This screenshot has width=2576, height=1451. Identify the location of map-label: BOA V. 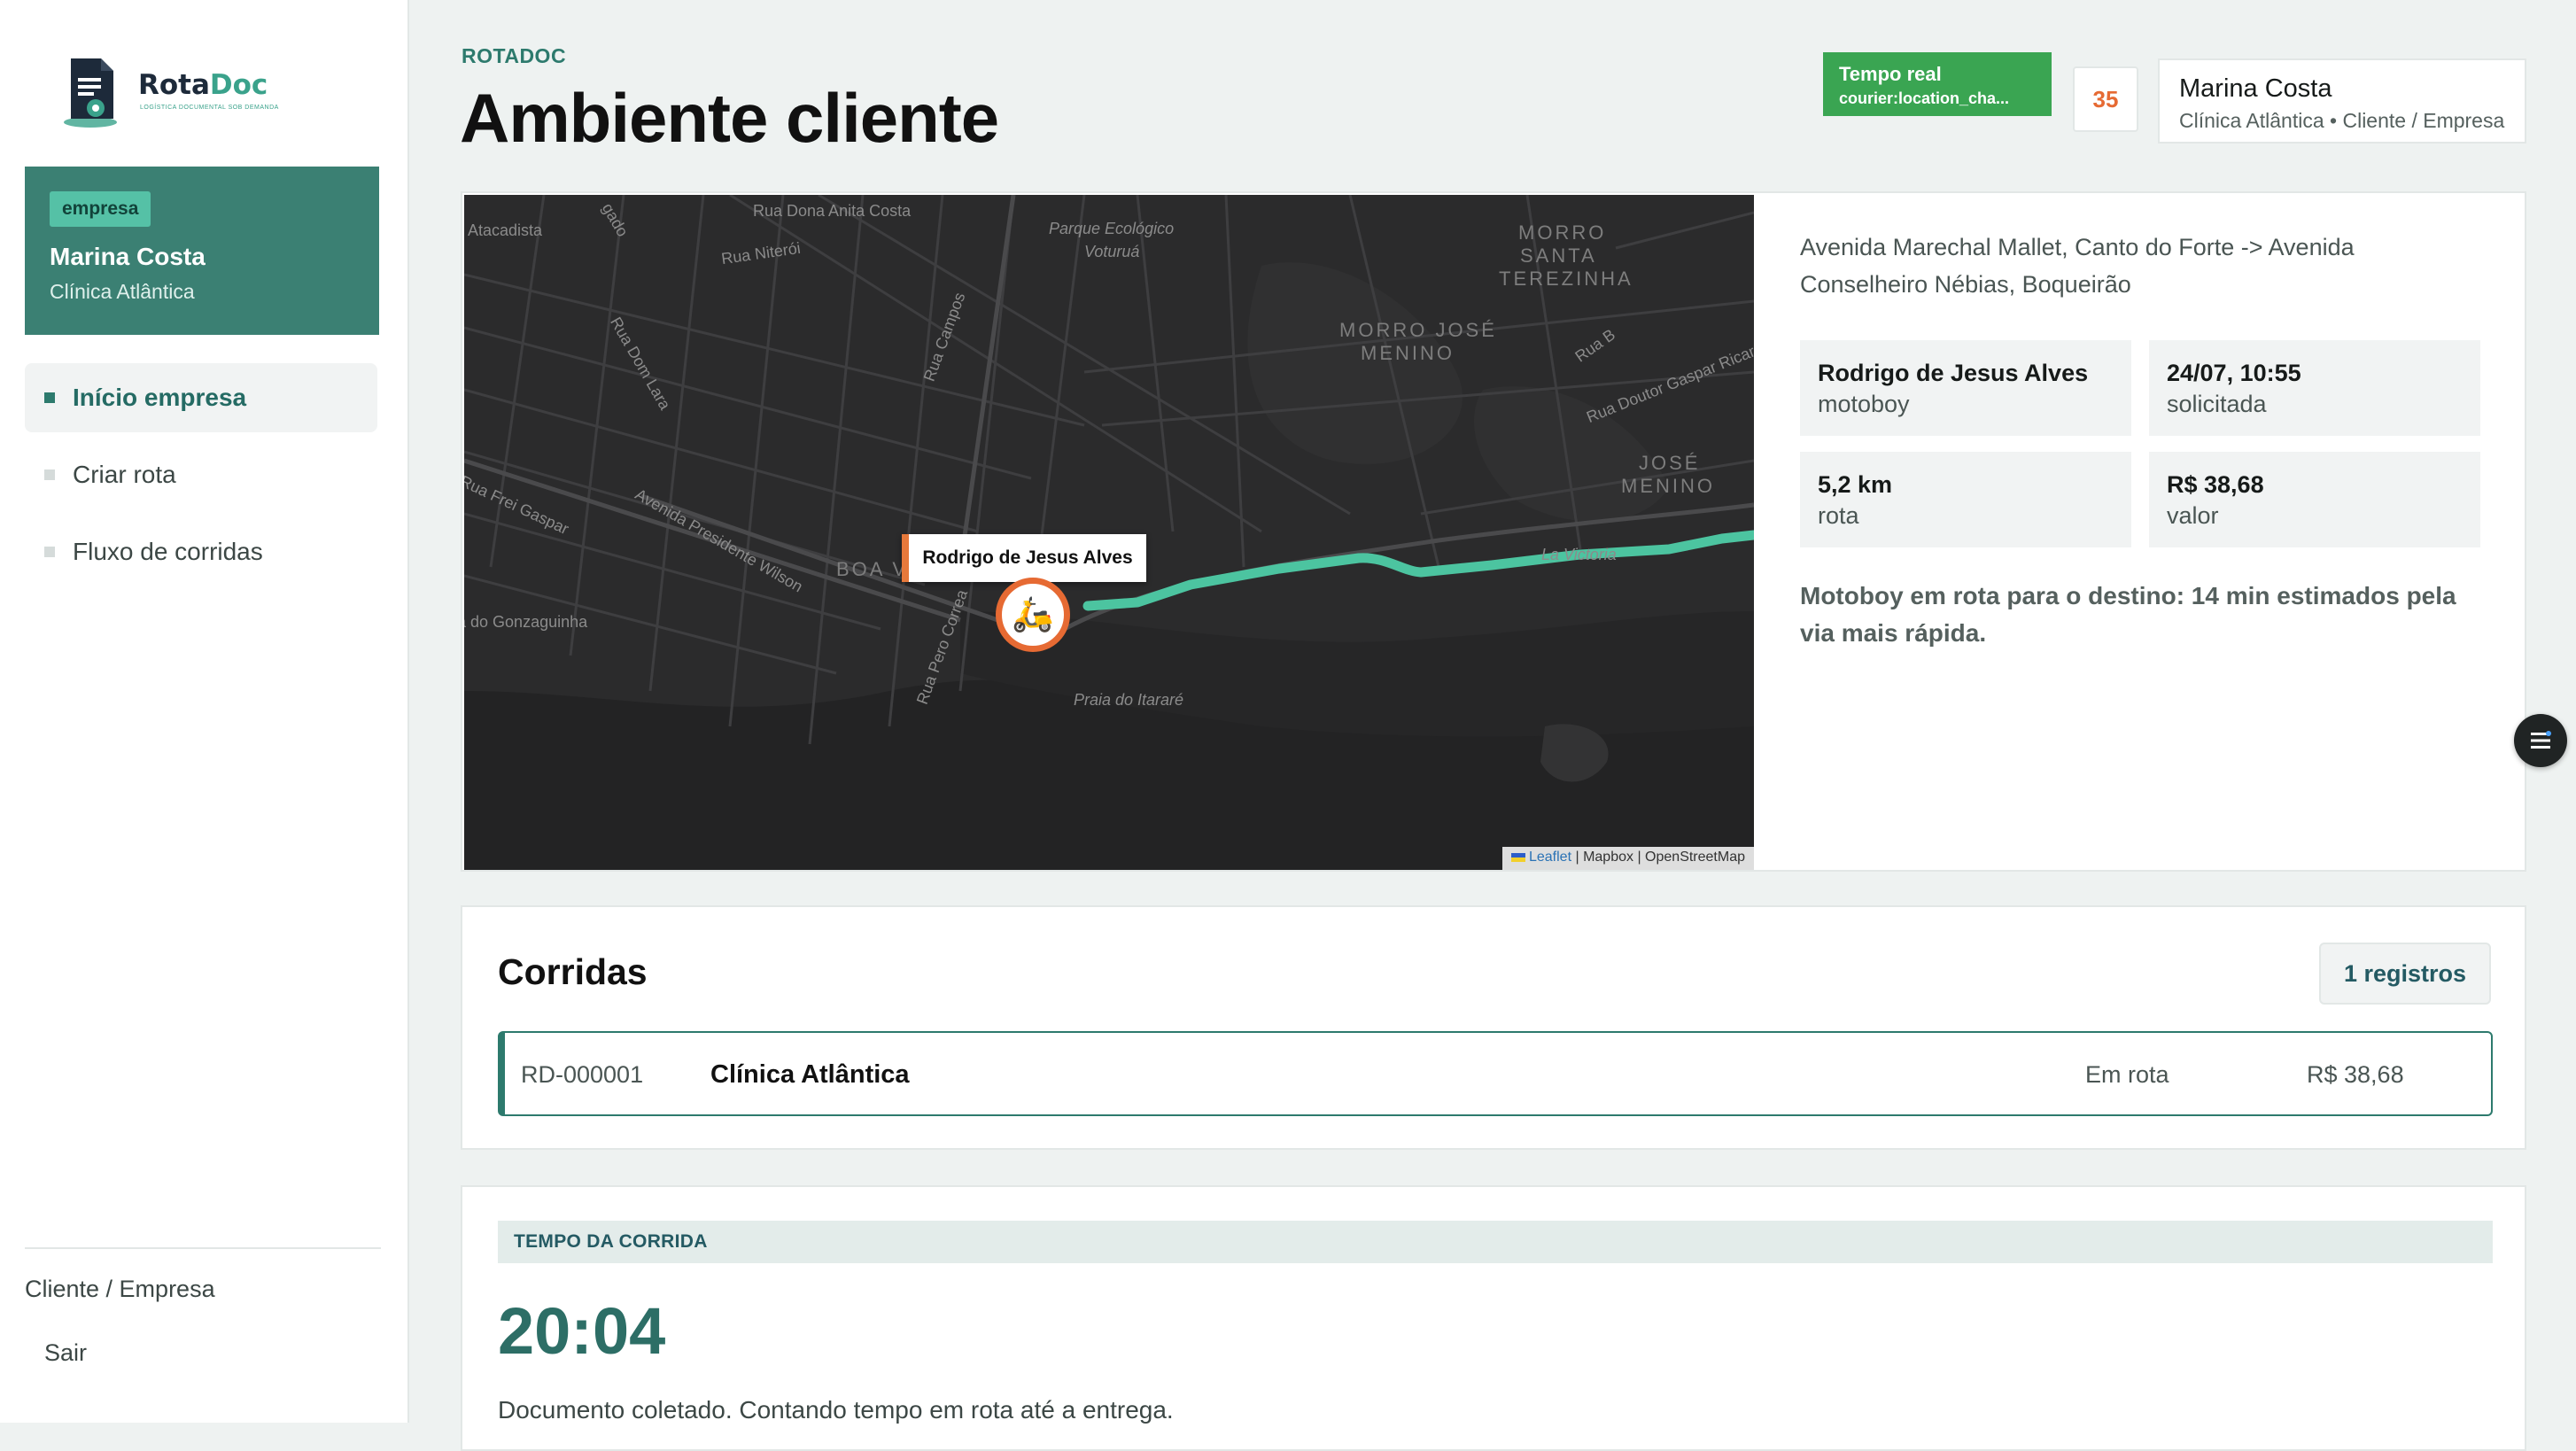
(872, 569).